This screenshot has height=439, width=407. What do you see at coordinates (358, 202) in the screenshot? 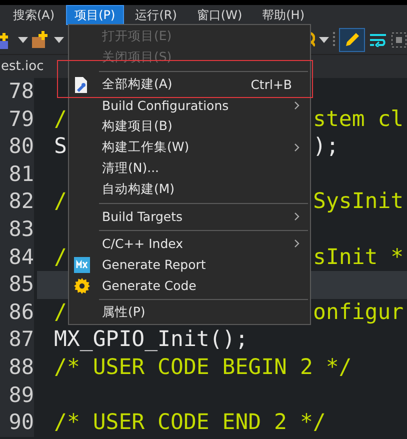
I see `code-comment: SysInit` at bounding box center [358, 202].